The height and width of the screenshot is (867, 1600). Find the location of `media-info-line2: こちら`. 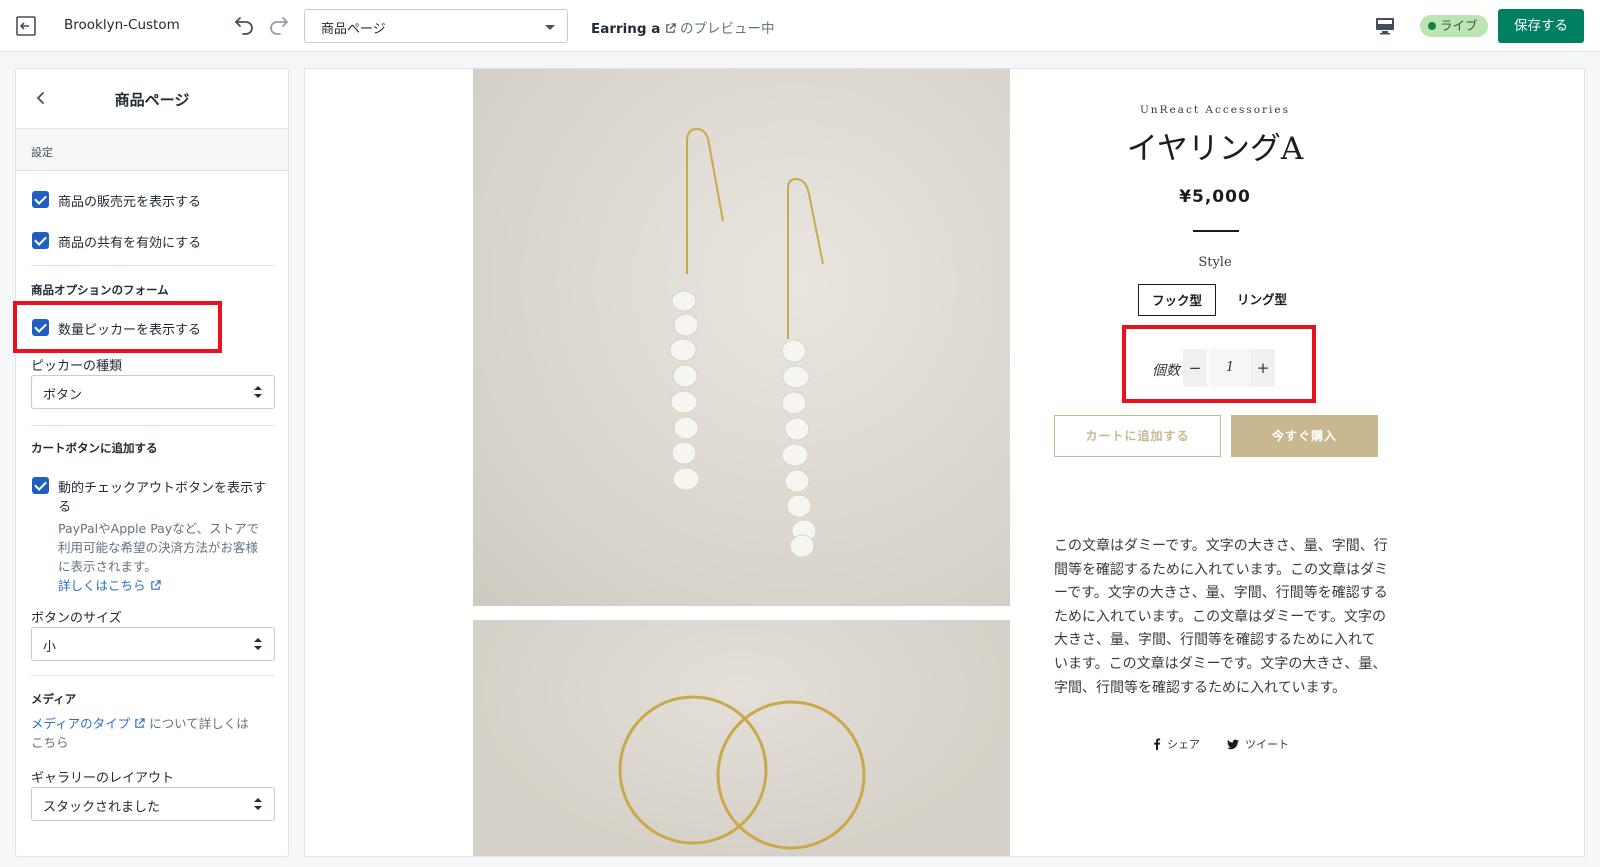

media-info-line2: こちら is located at coordinates (50, 742).